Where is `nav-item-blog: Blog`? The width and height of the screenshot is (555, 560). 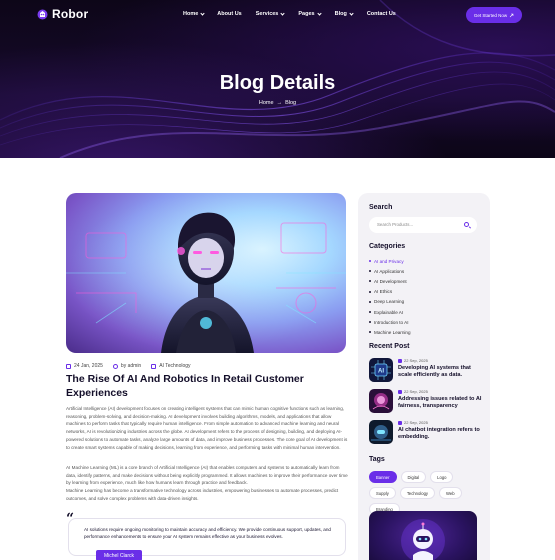
nav-item-blog: Blog is located at coordinates (344, 13).